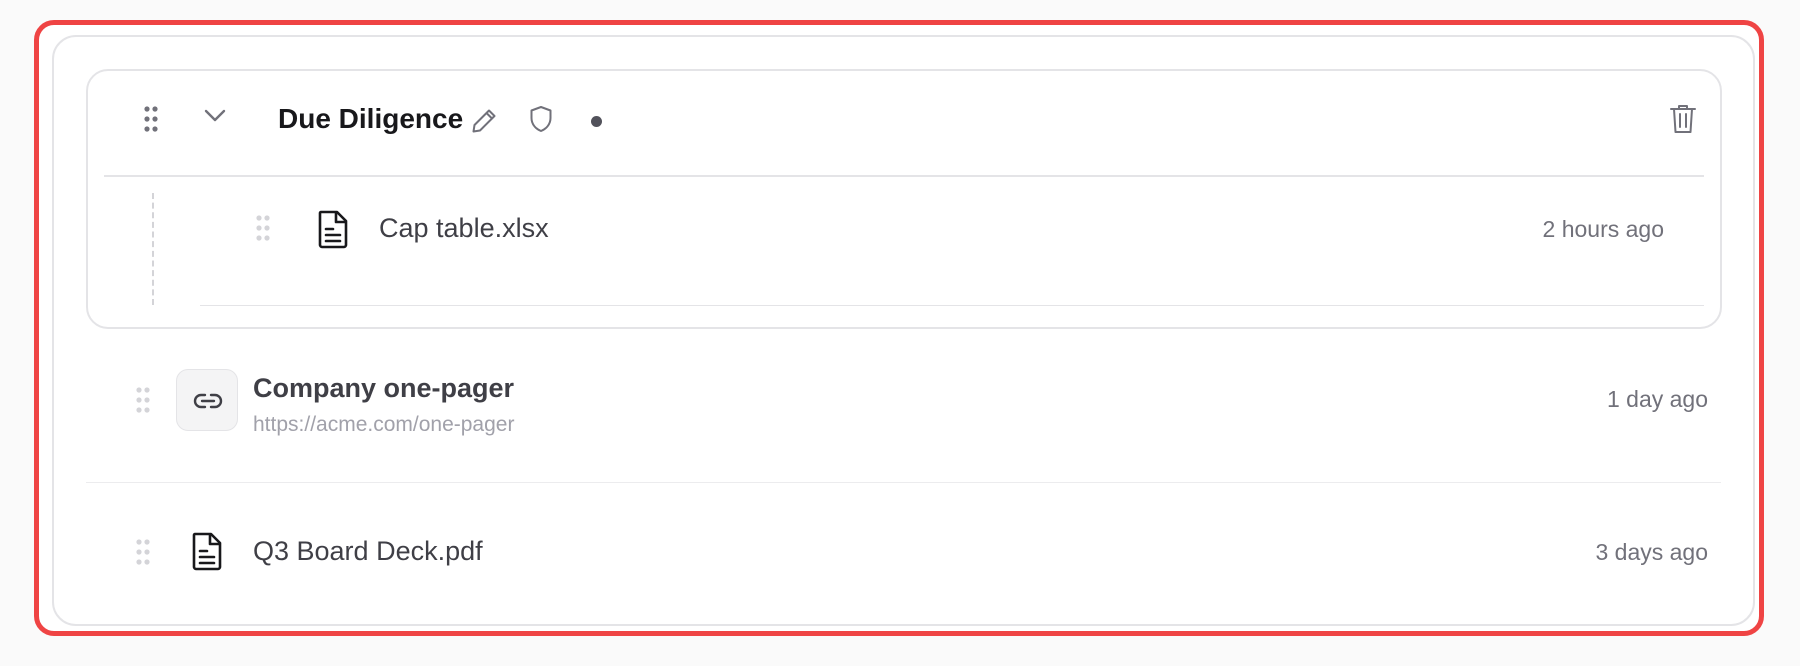  Describe the element at coordinates (383, 388) in the screenshot. I see `link-title: Company one-pager` at that location.